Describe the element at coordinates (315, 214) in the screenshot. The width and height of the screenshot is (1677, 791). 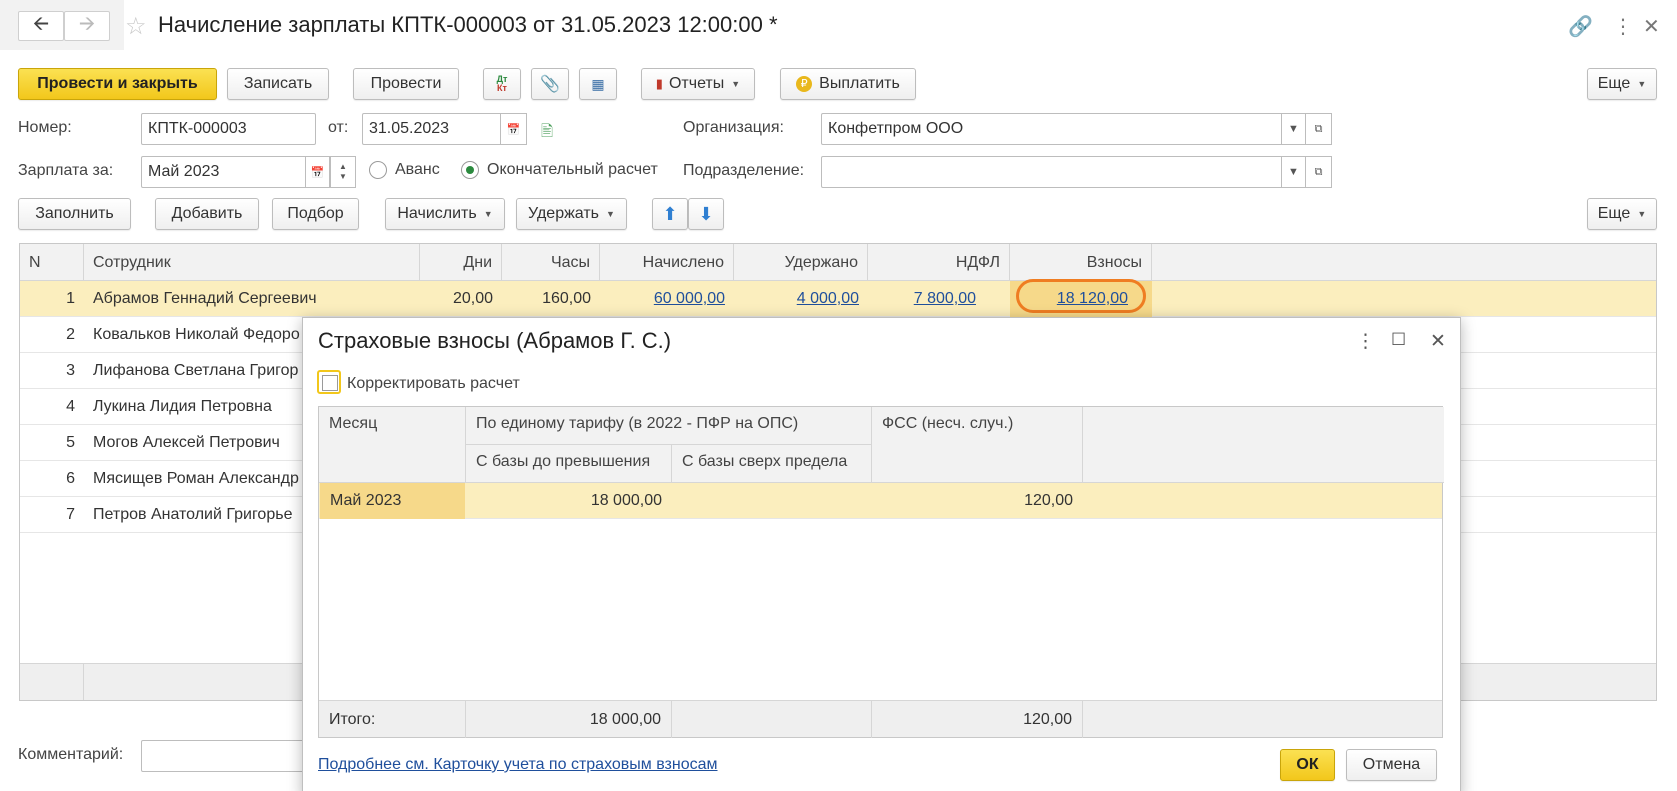
I see `pick-button: Подбор` at that location.